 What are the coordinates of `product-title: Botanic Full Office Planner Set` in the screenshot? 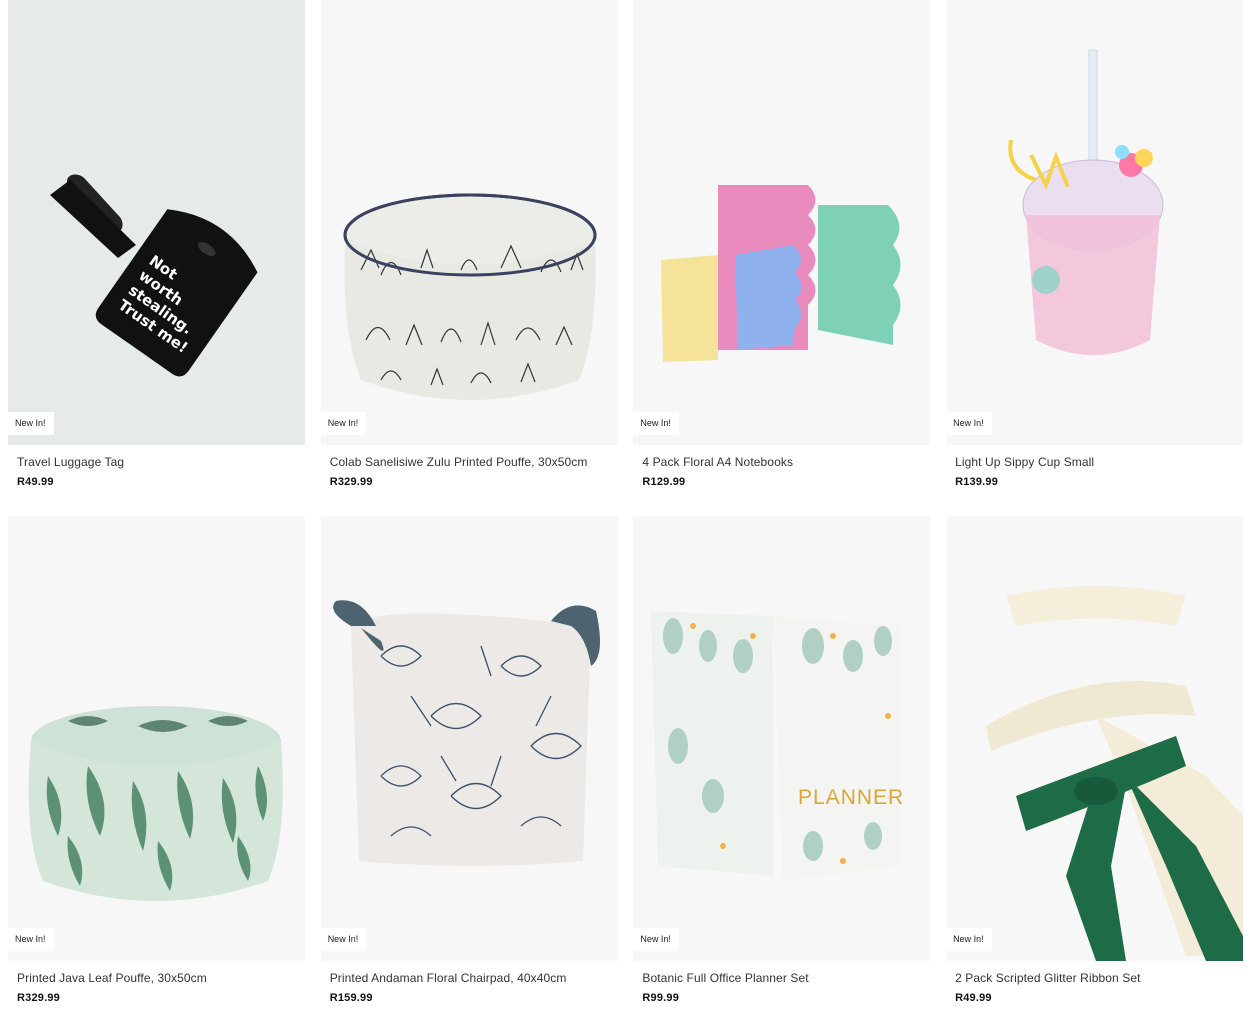 It's located at (786, 978).